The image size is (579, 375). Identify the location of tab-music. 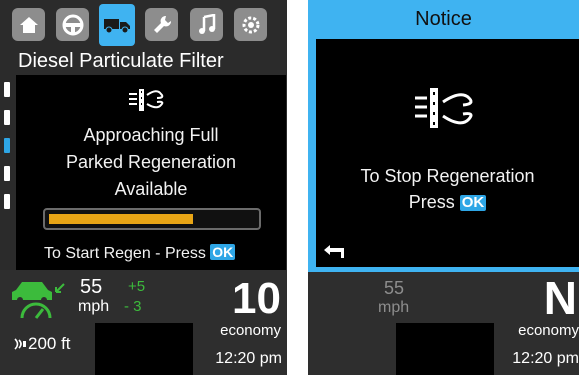
(206, 24).